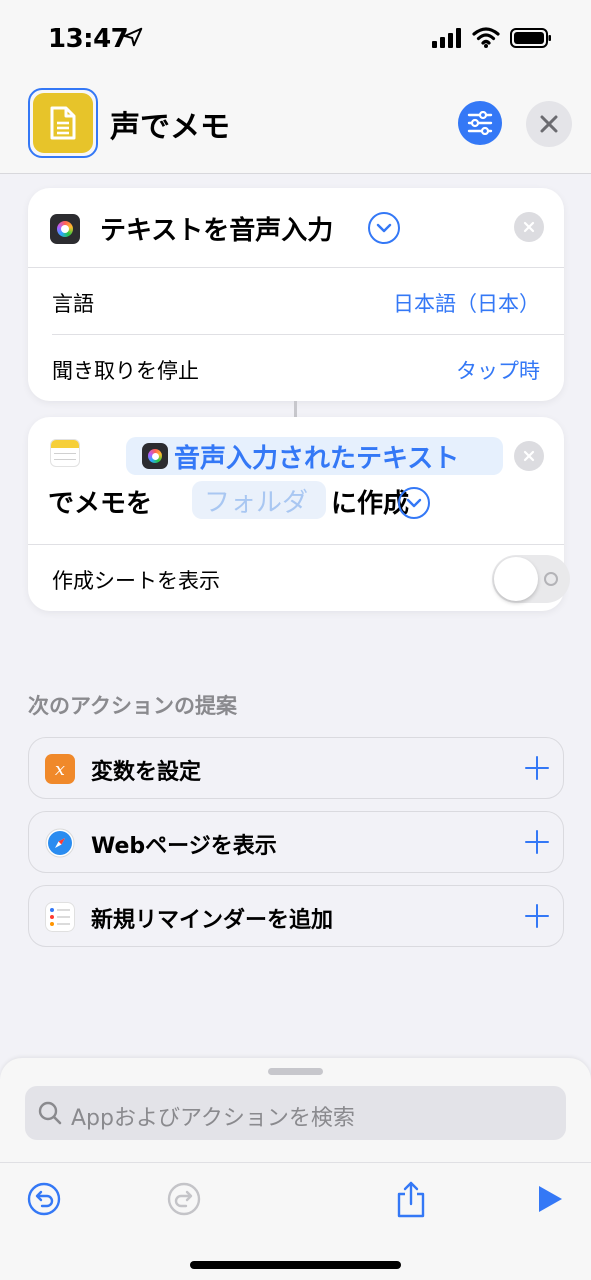 This screenshot has width=591, height=1280. What do you see at coordinates (184, 846) in the screenshot?
I see `suggestion-label: Webページを表示` at bounding box center [184, 846].